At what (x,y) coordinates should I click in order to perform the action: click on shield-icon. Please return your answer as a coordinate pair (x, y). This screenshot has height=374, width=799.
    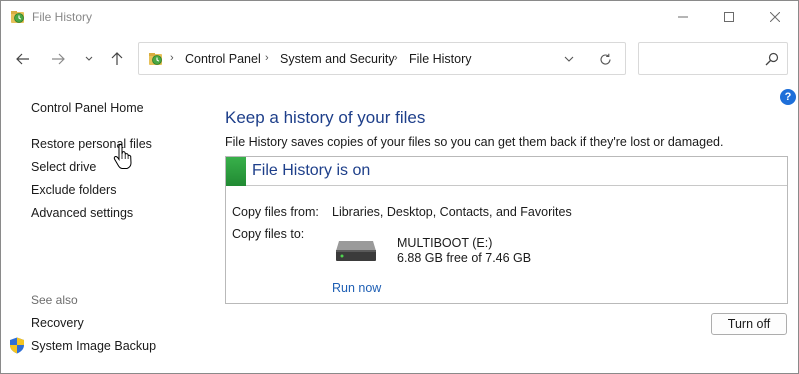
    Looking at the image, I should click on (17, 345).